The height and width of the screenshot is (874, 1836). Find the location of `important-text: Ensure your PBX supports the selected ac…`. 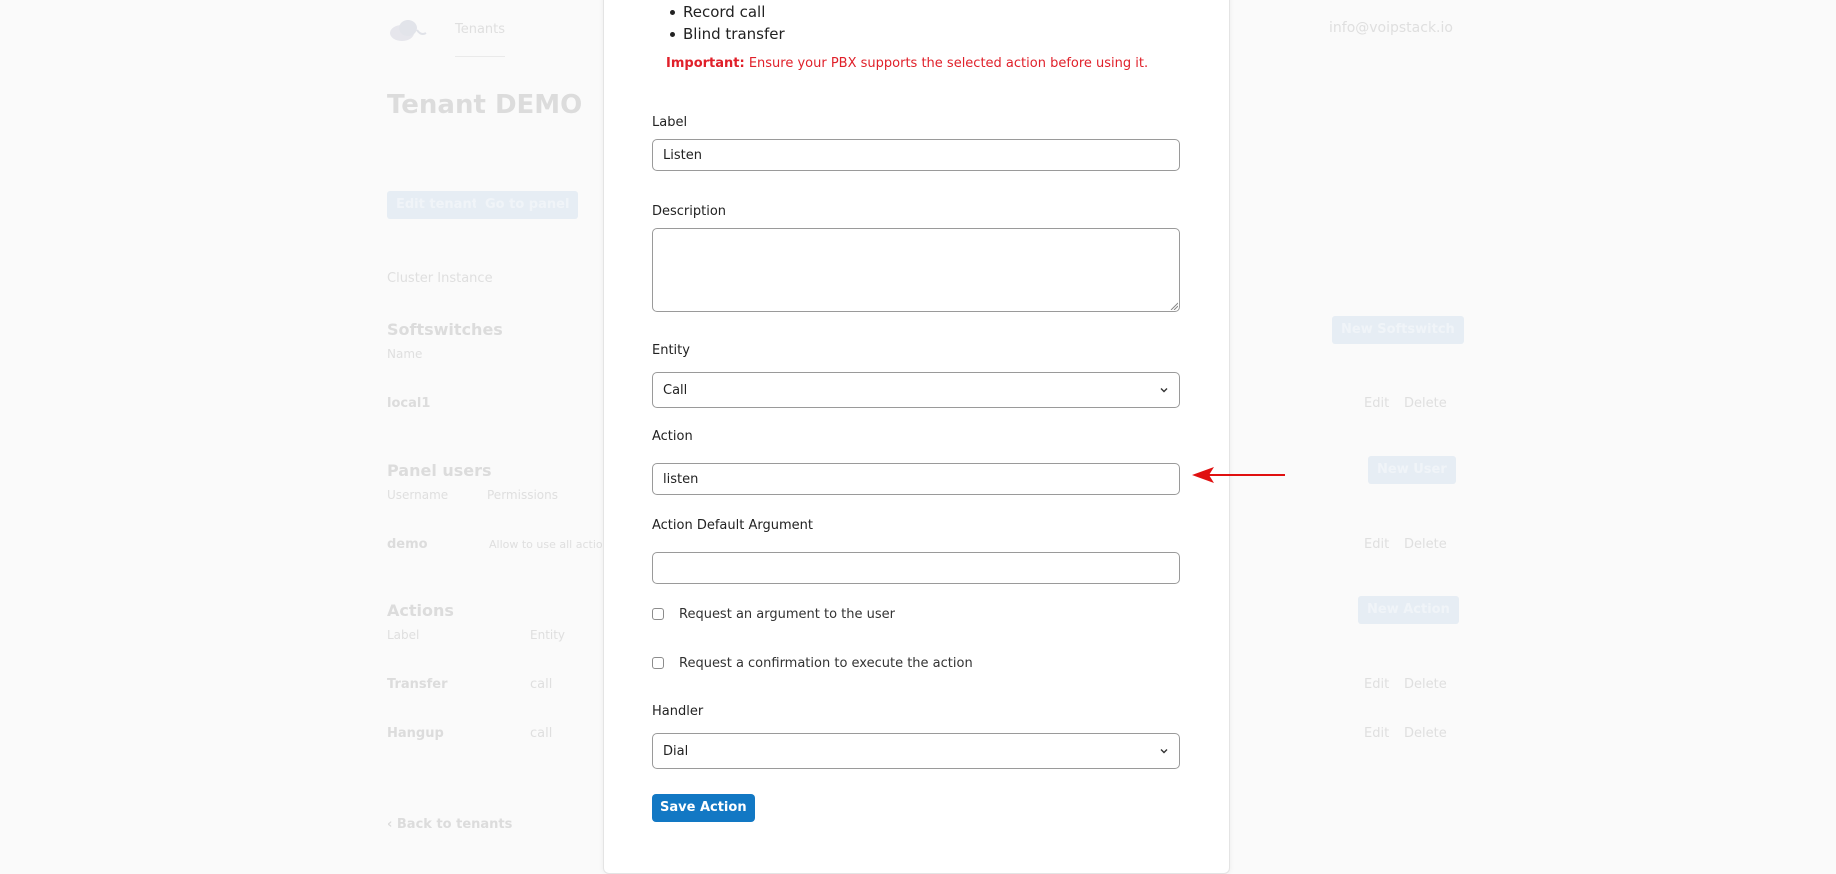

important-text: Ensure your PBX supports the selected ac… is located at coordinates (946, 63).